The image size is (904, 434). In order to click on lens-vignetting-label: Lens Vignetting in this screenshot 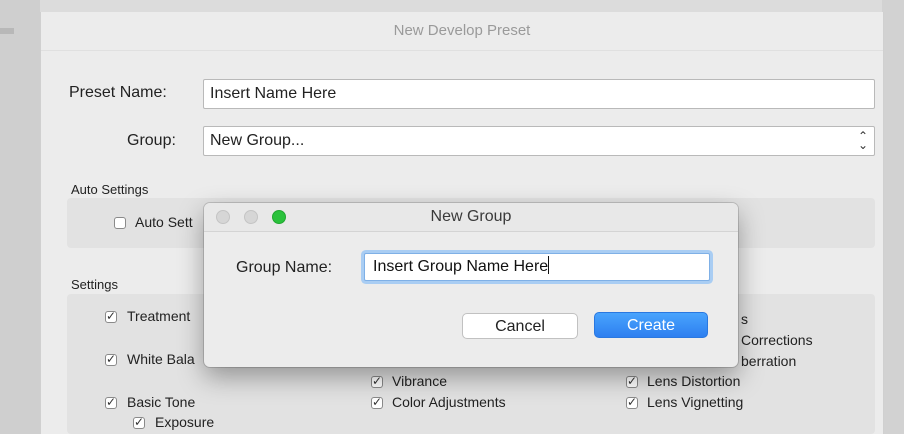, I will do `click(695, 402)`.